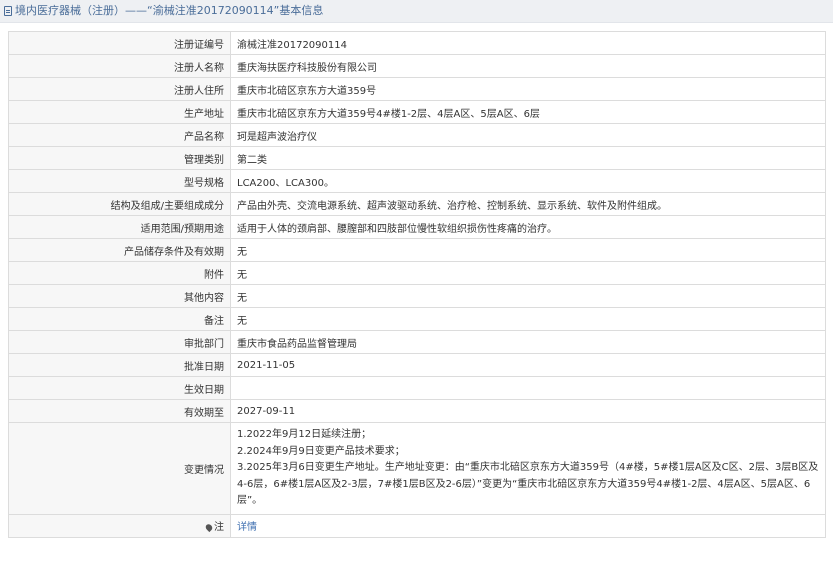  Describe the element at coordinates (528, 365) in the screenshot. I see `field-value: 2021-11-05` at that location.